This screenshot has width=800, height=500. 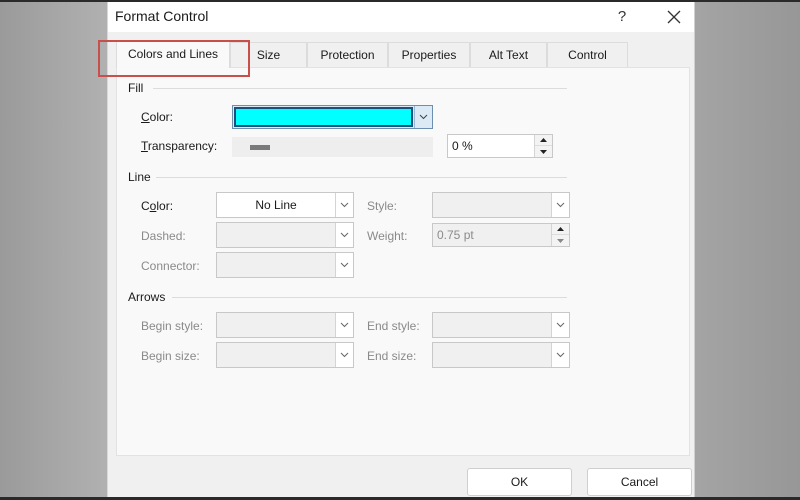 I want to click on end-size-label: End size:, so click(x=392, y=356).